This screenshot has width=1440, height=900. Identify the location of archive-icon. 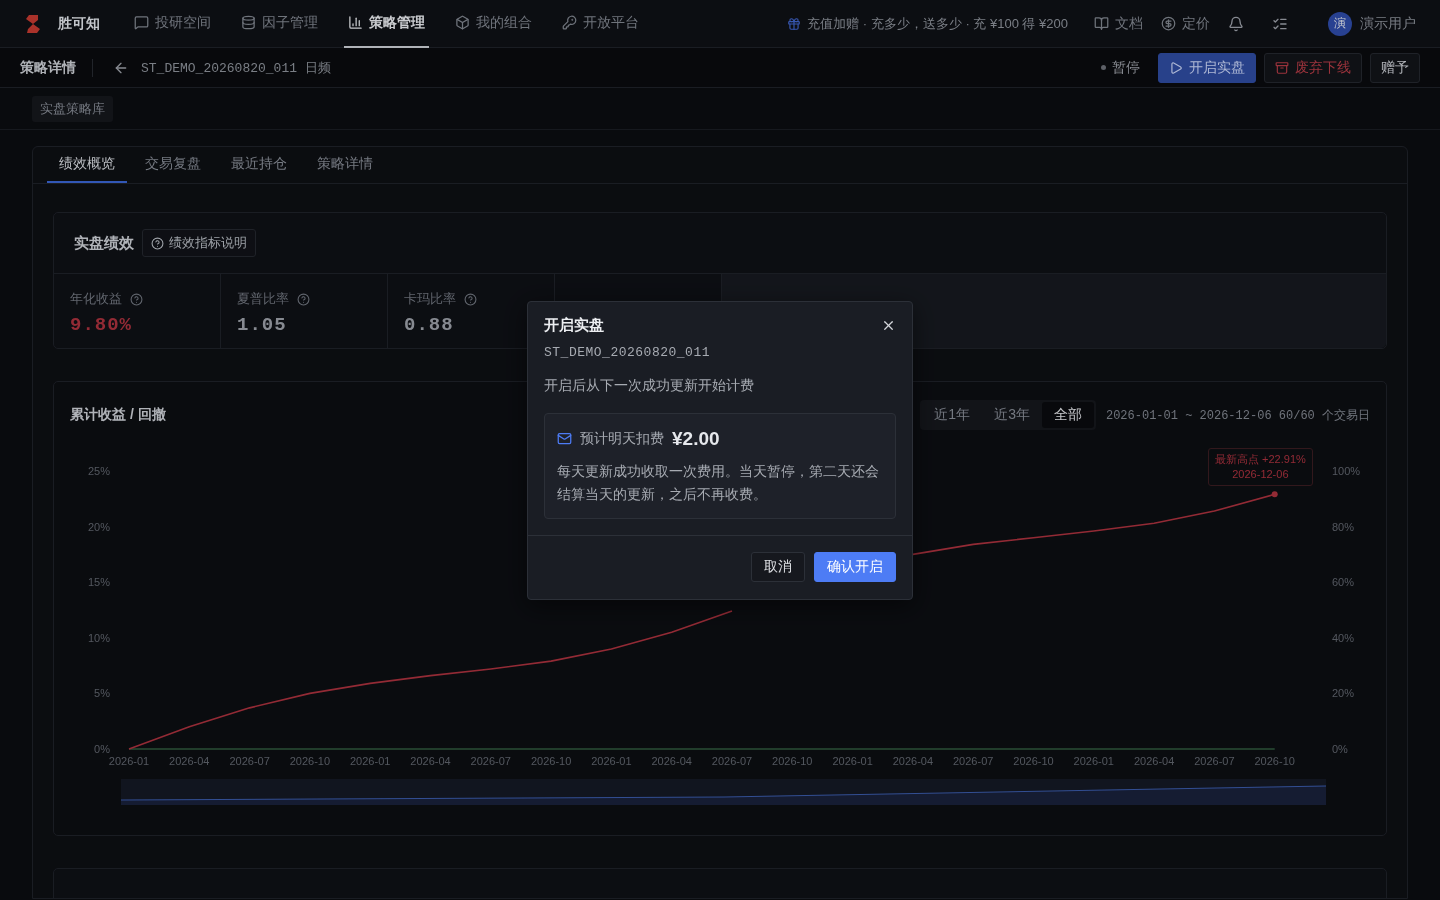
(1282, 67).